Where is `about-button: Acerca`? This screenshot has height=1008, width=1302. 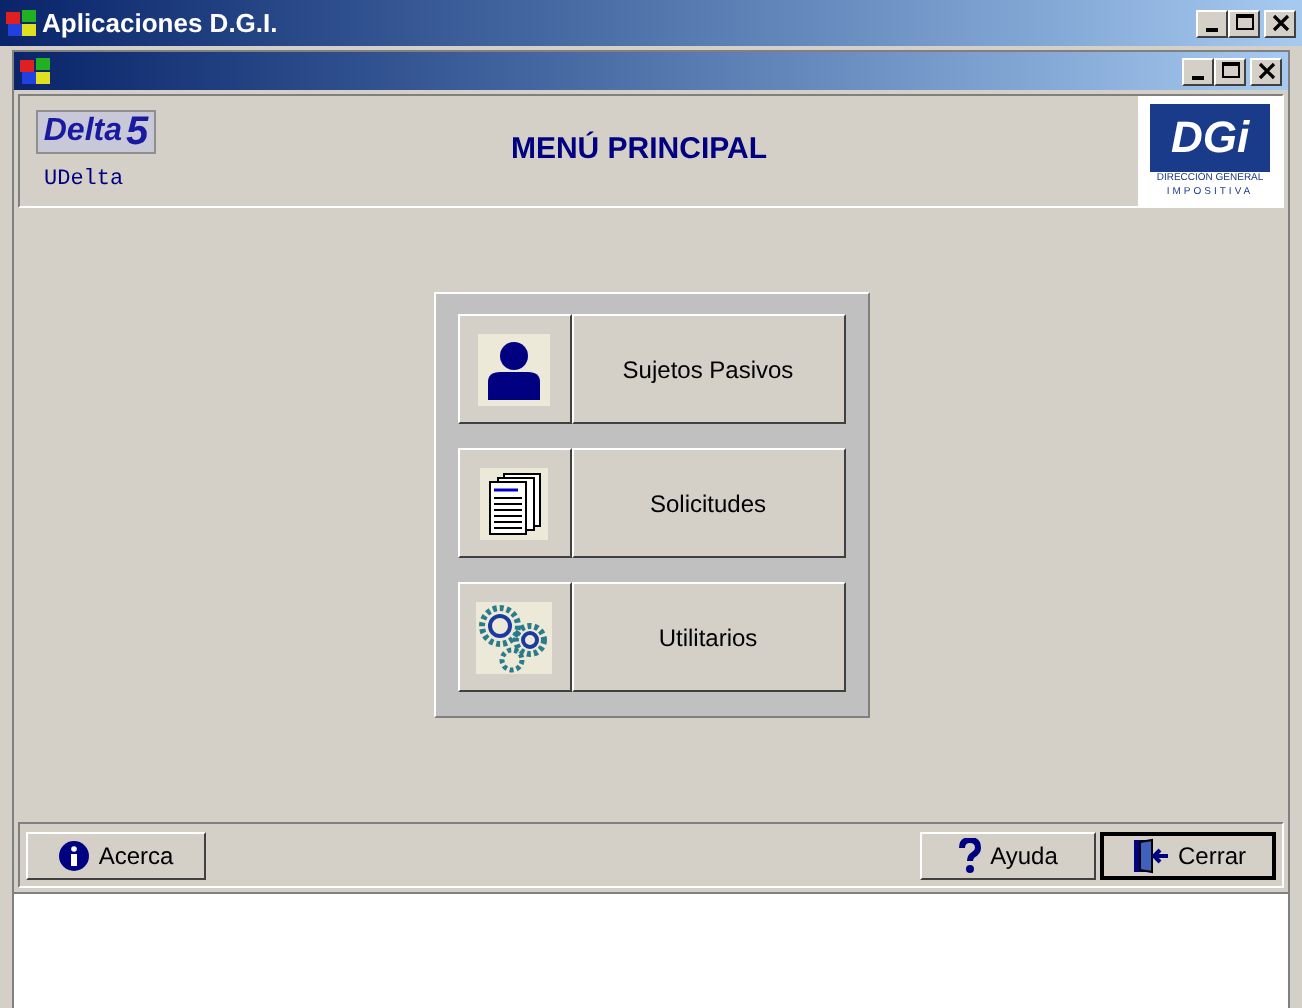 about-button: Acerca is located at coordinates (116, 855).